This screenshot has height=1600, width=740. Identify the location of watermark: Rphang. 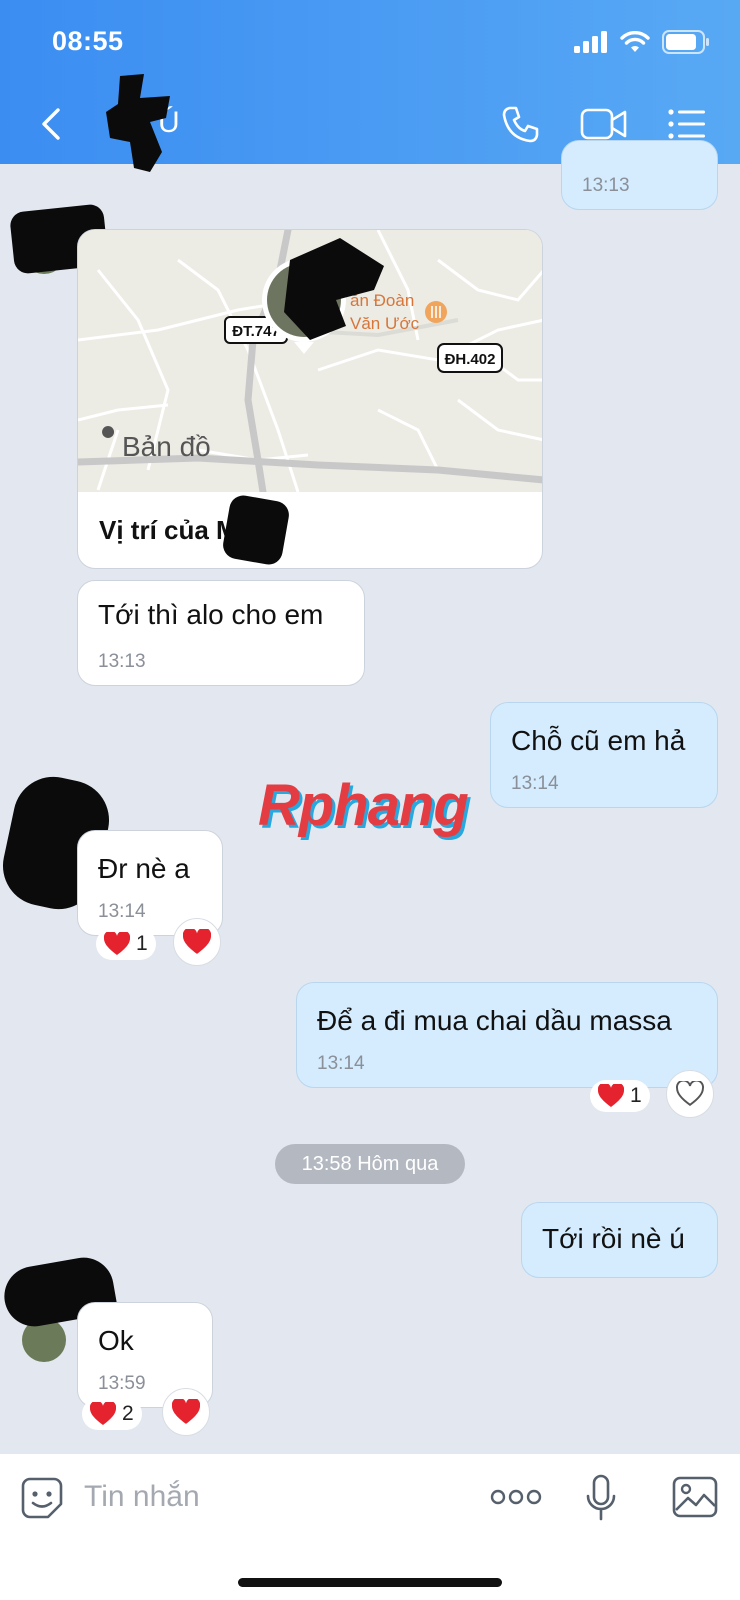
(363, 805).